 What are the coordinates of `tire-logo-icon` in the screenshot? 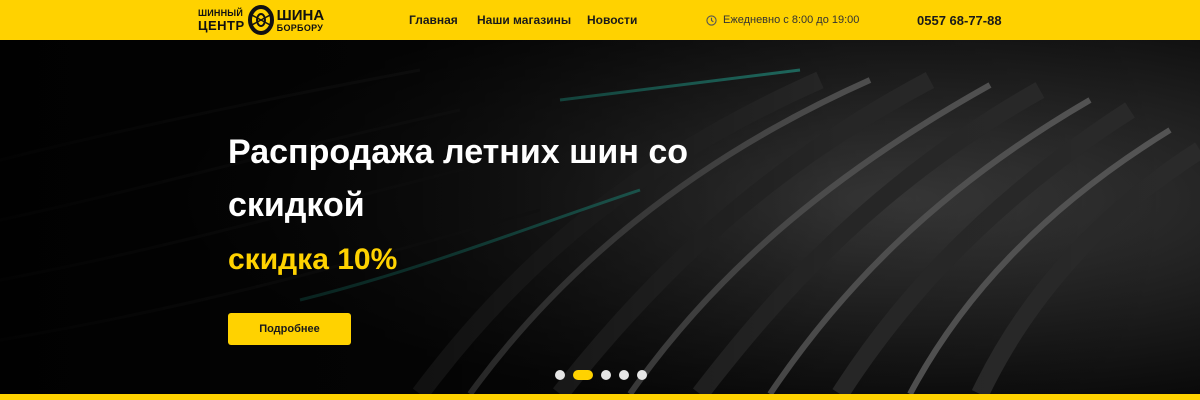 It's located at (260, 20).